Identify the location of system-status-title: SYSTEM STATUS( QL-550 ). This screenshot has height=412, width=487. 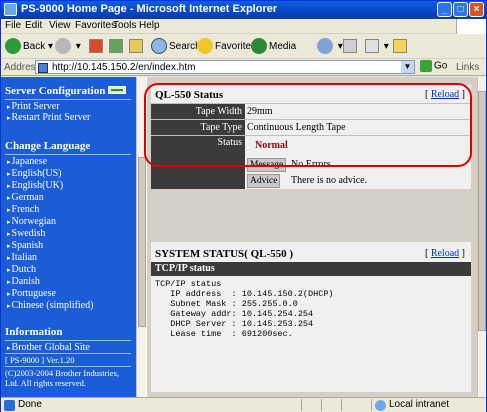
(224, 254).